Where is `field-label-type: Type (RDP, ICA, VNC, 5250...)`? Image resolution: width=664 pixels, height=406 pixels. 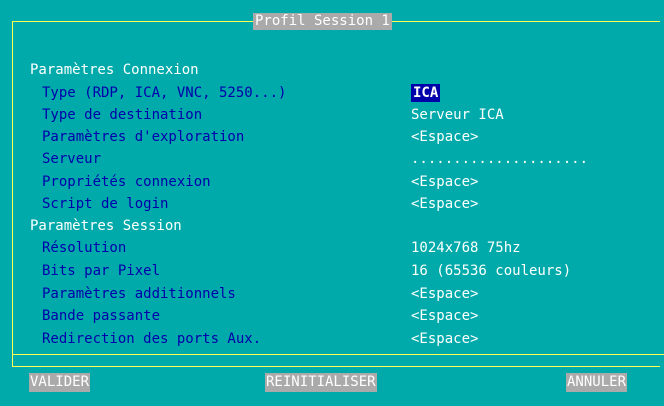 field-label-type: Type (RDP, ICA, VNC, 5250...) is located at coordinates (164, 93).